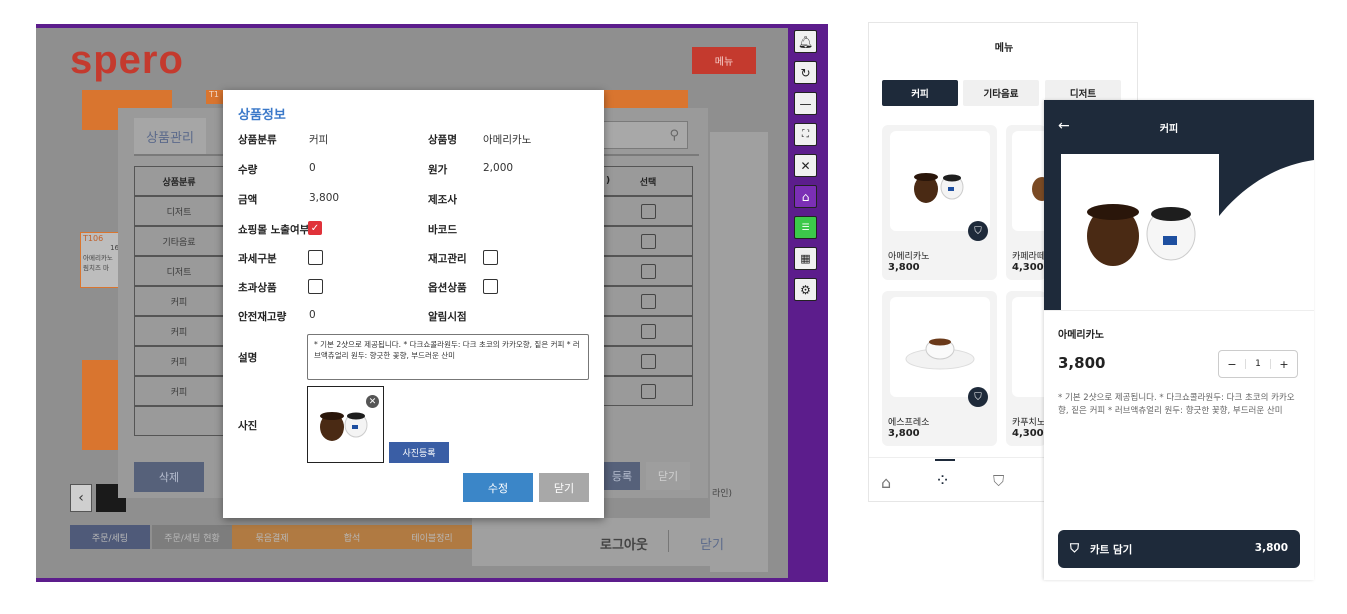  I want to click on barcode-label: 바코드, so click(442, 230).